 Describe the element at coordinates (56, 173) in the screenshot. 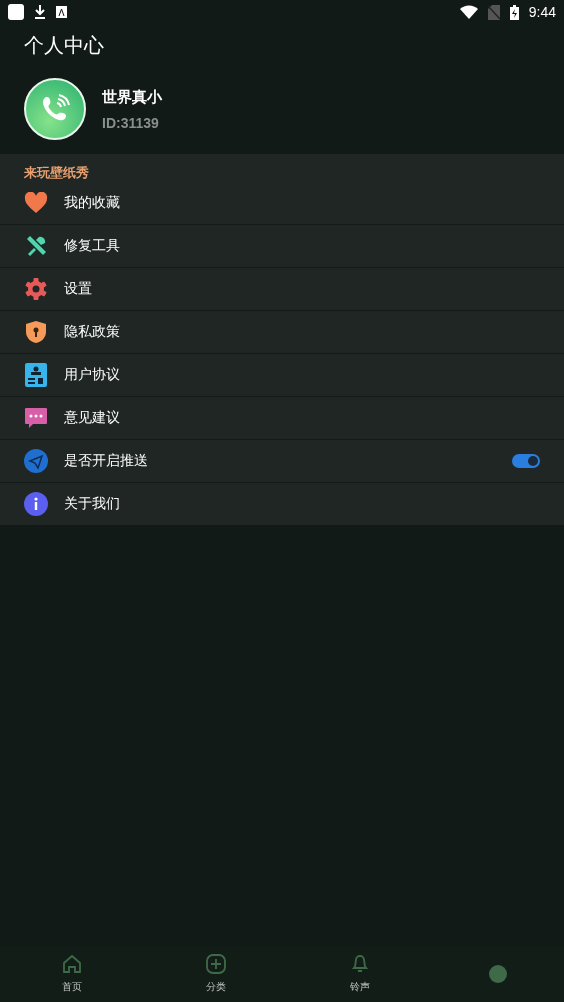

I see `section-title: 来玩壁纸秀` at that location.